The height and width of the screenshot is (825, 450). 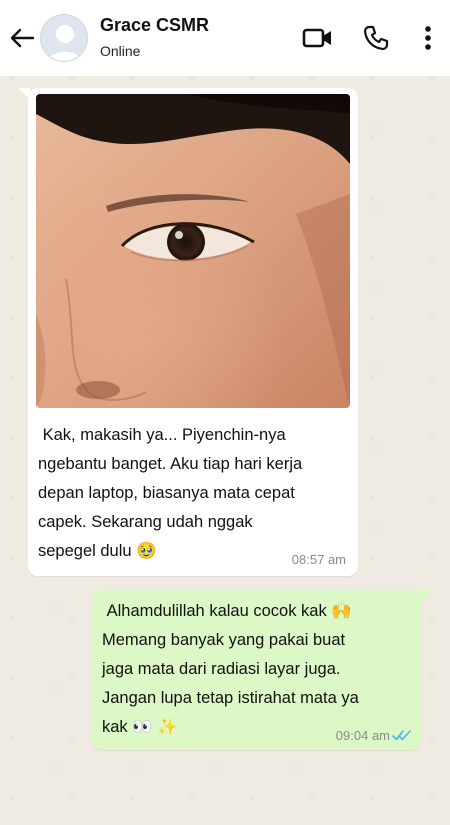 What do you see at coordinates (22, 38) in the screenshot?
I see `back-arrow-icon` at bounding box center [22, 38].